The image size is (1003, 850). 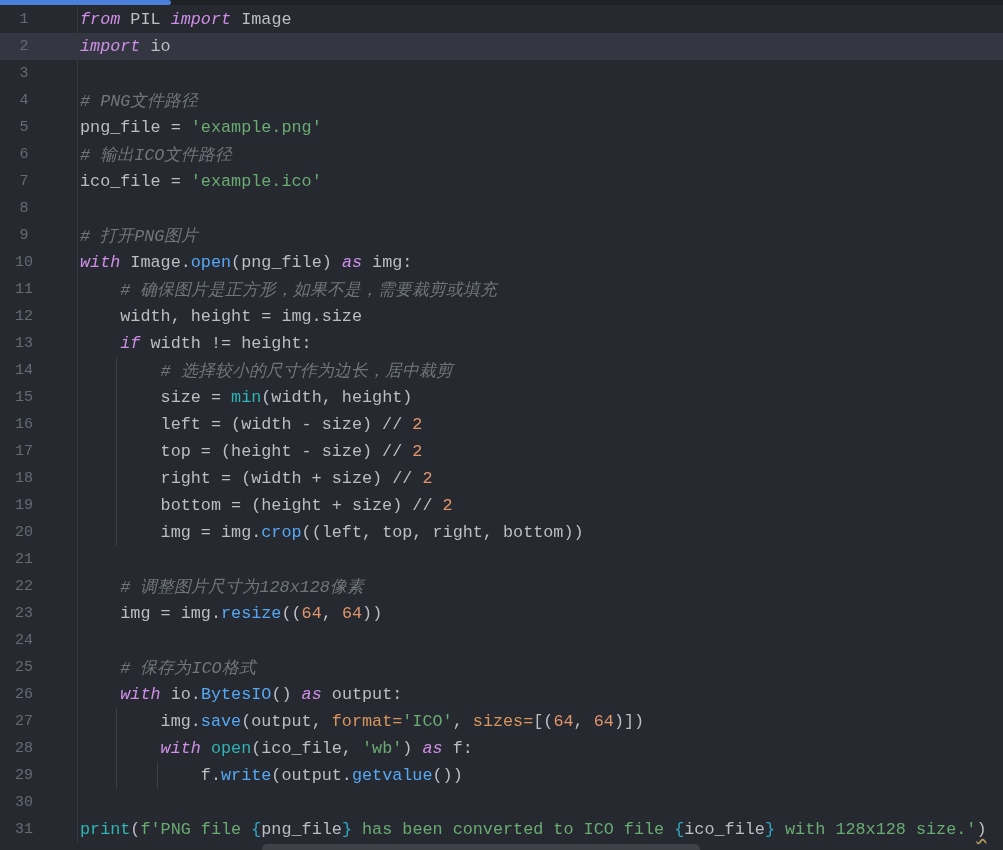 I want to click on line-number: 16, so click(x=24, y=424).